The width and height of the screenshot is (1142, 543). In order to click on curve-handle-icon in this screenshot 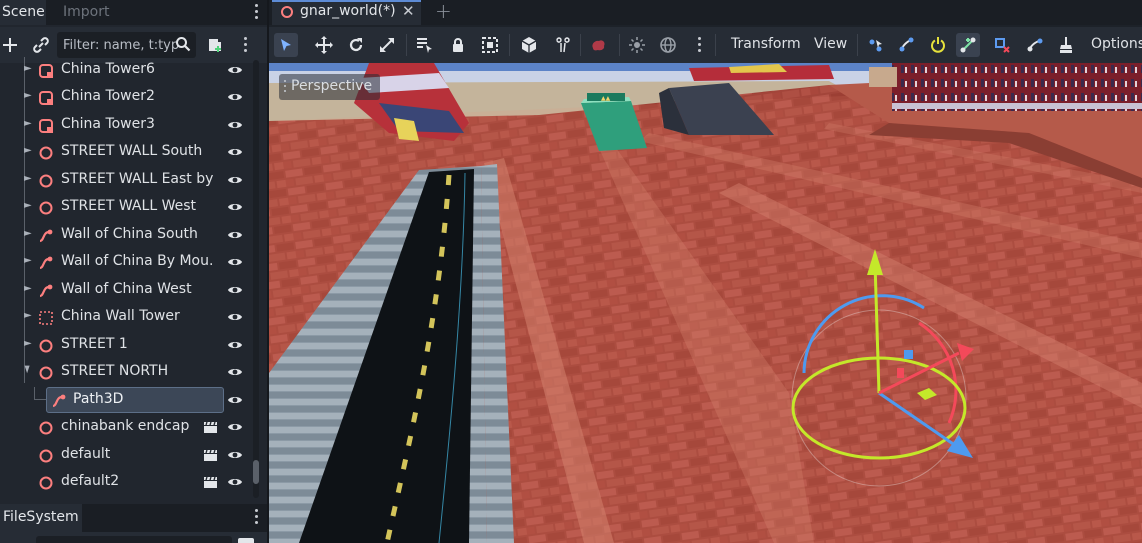, I will do `click(1035, 45)`.